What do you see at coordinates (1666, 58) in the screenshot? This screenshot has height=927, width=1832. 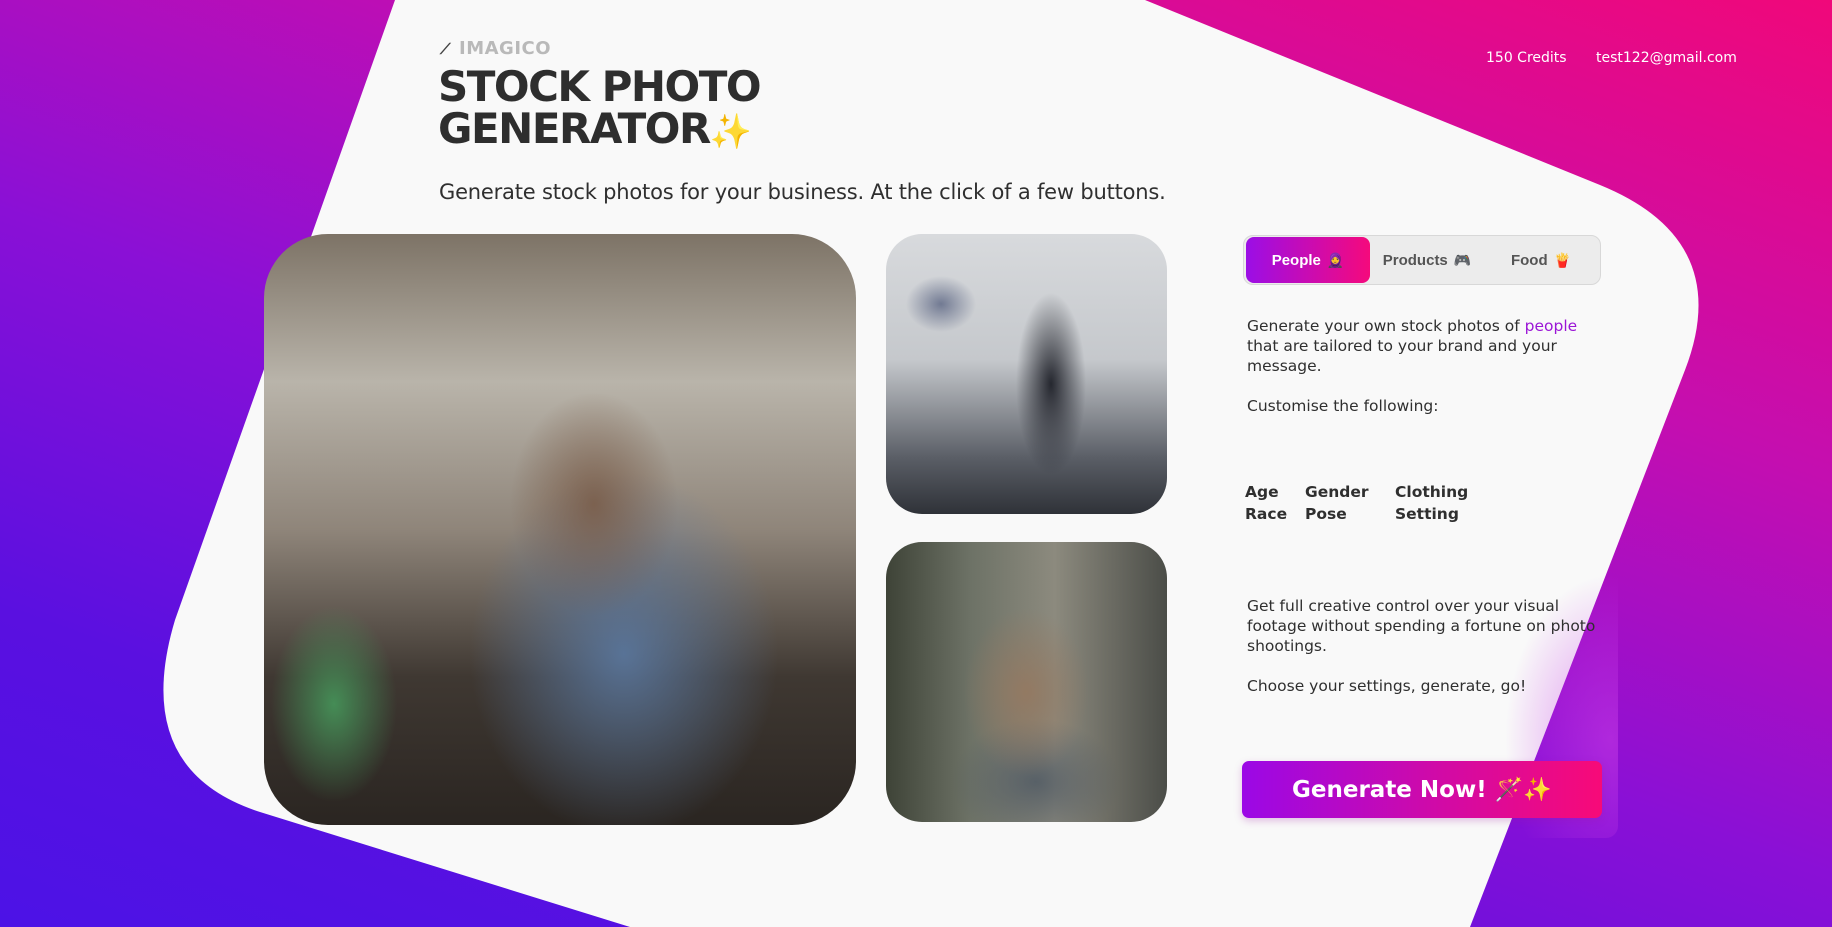 I see `account-email-link: test122@gmail.com` at bounding box center [1666, 58].